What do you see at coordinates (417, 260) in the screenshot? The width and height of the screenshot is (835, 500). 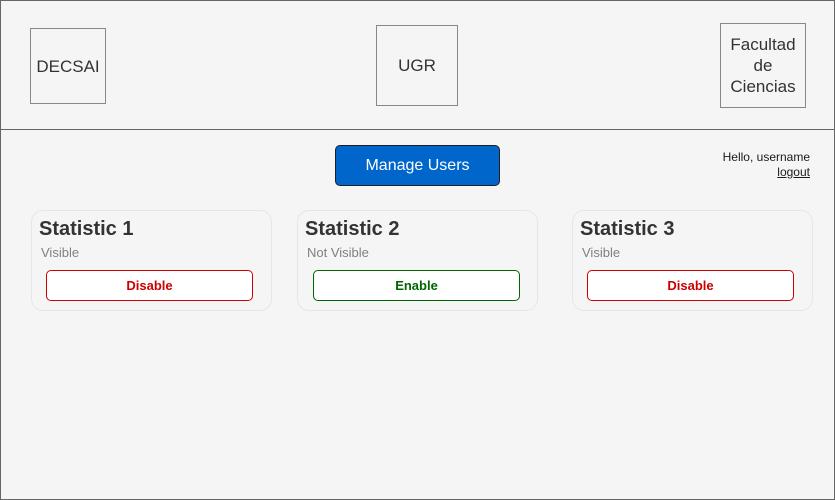 I see `statistic-card-2: Statistic 2 Not Visible Enable` at bounding box center [417, 260].